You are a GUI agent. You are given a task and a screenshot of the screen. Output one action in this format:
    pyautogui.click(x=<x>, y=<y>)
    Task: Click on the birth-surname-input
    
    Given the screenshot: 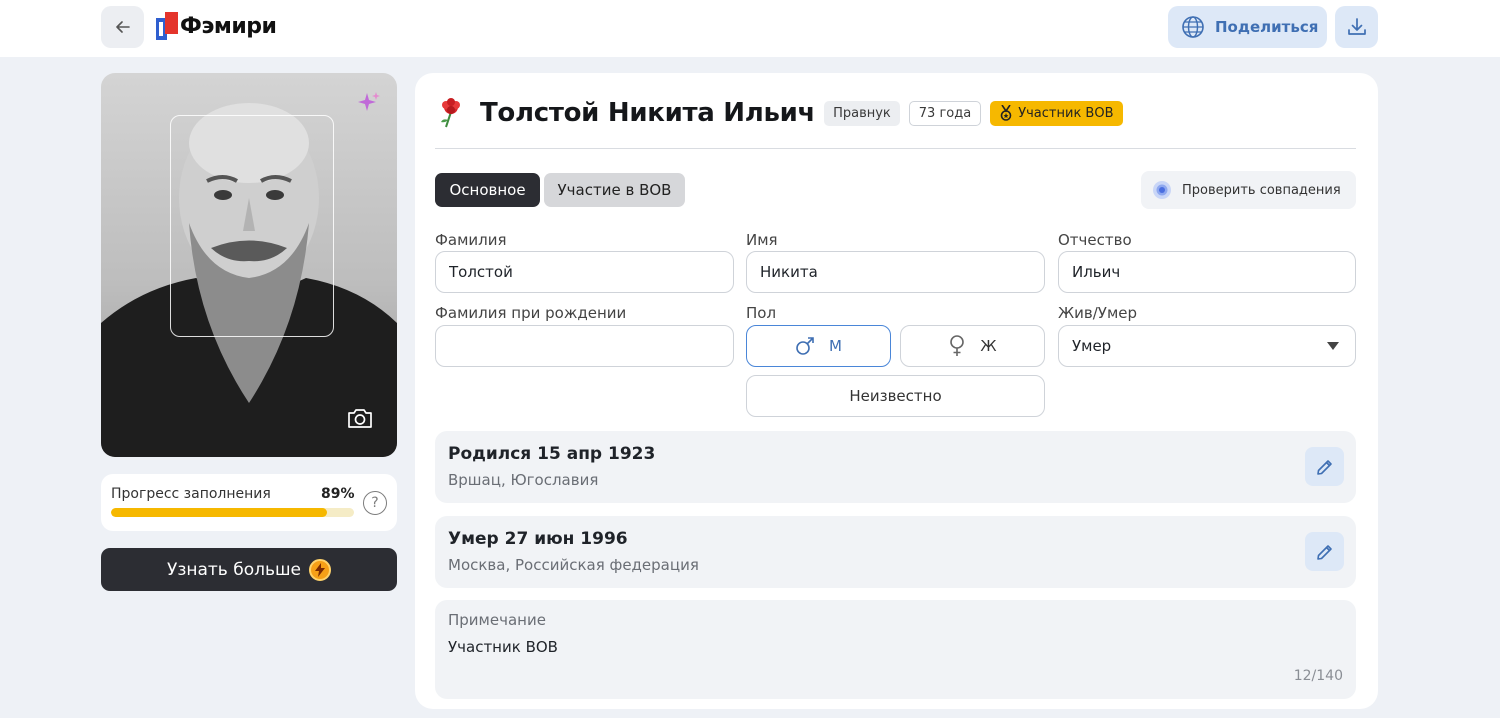 What is the action you would take?
    pyautogui.click(x=584, y=346)
    